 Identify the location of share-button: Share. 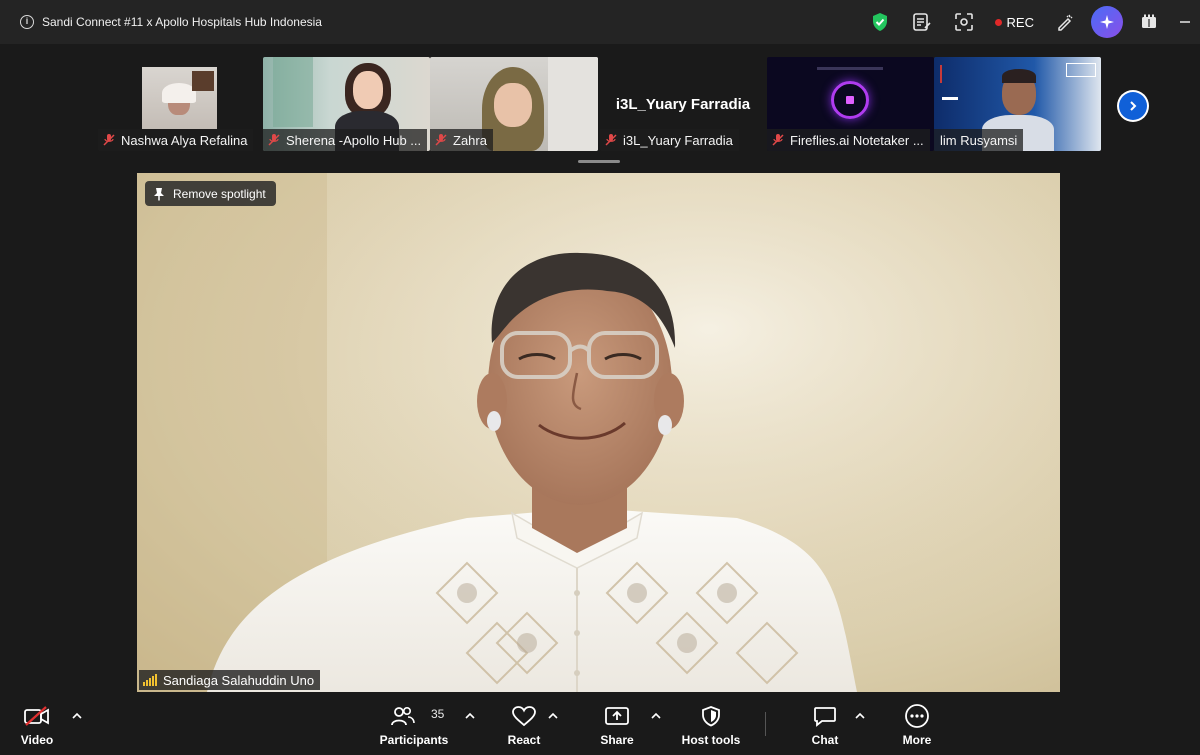
(617, 725).